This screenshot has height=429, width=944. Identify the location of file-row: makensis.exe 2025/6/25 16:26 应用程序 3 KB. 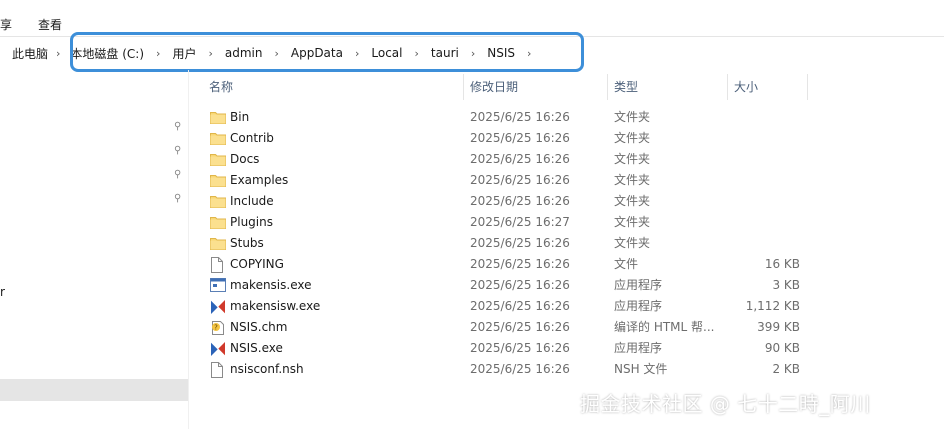
(500, 285).